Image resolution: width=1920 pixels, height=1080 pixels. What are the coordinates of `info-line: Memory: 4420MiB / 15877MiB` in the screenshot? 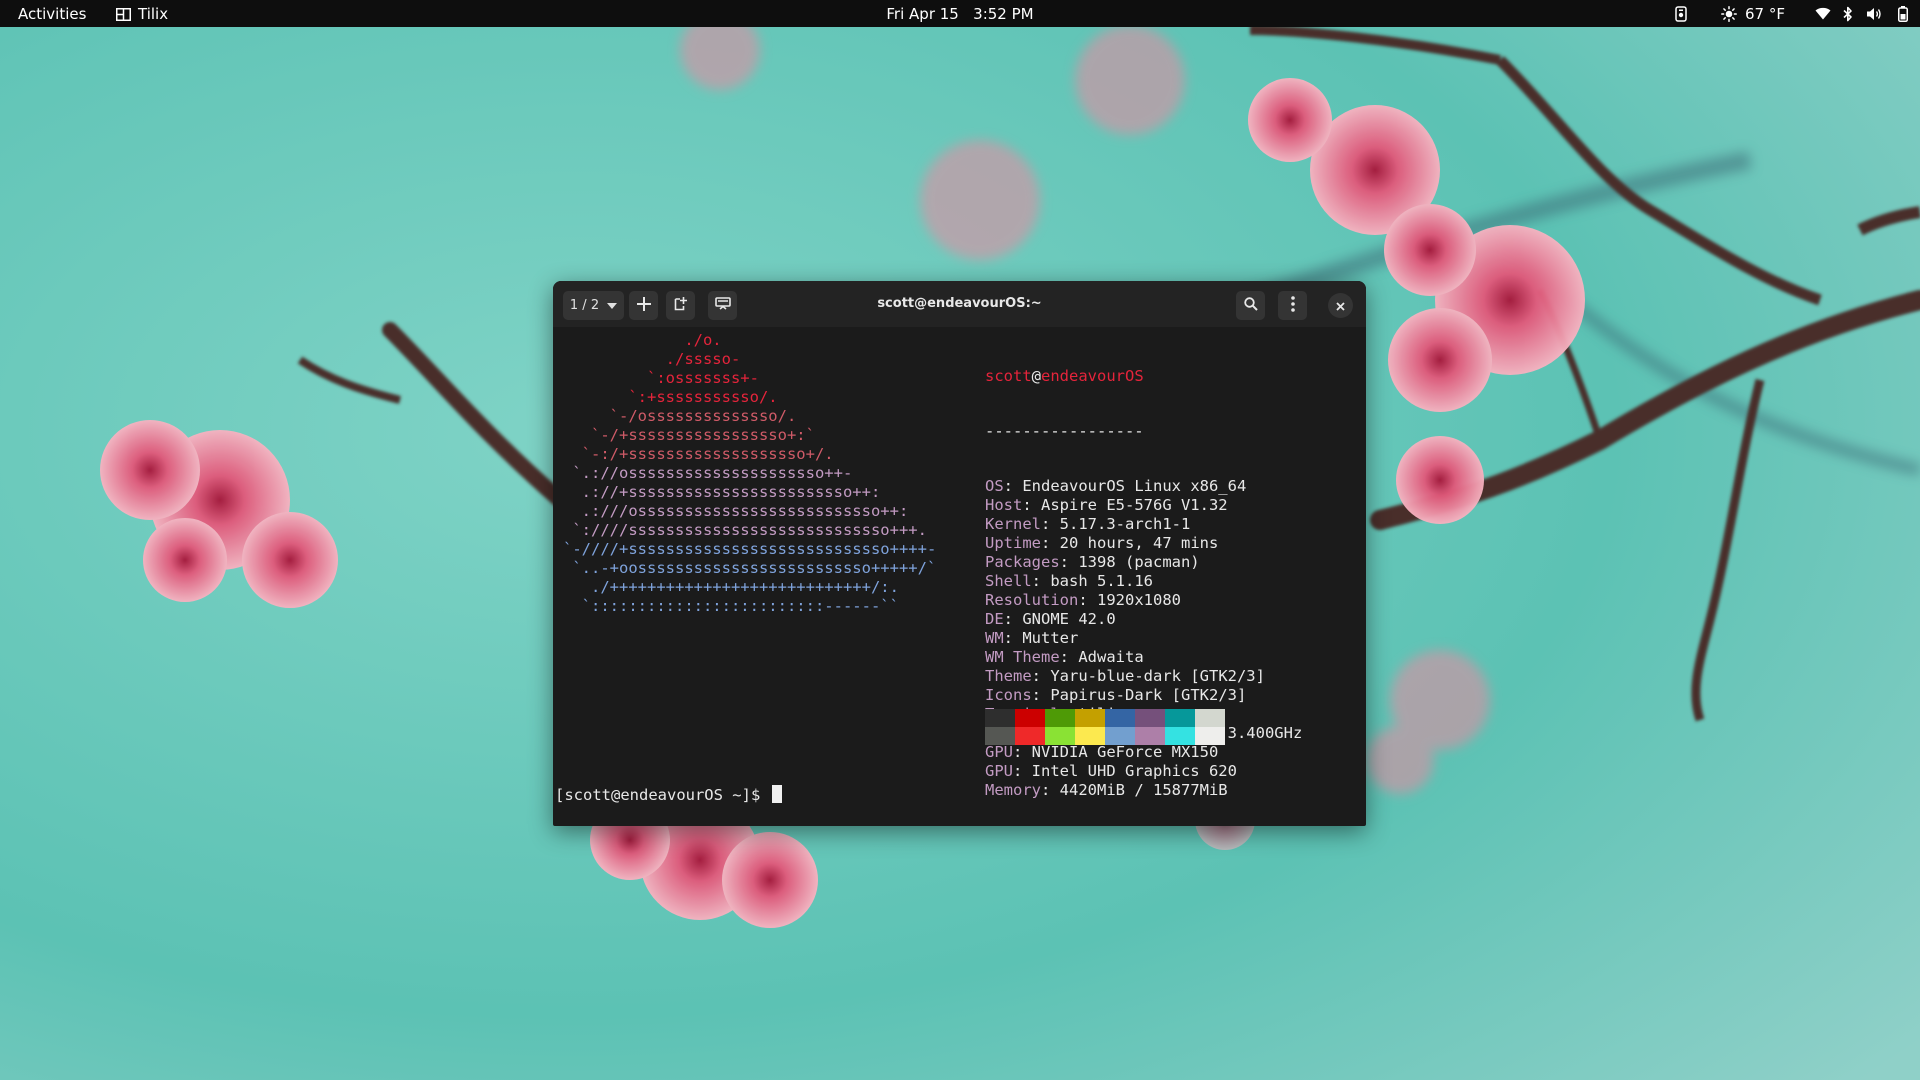 It's located at (1106, 790).